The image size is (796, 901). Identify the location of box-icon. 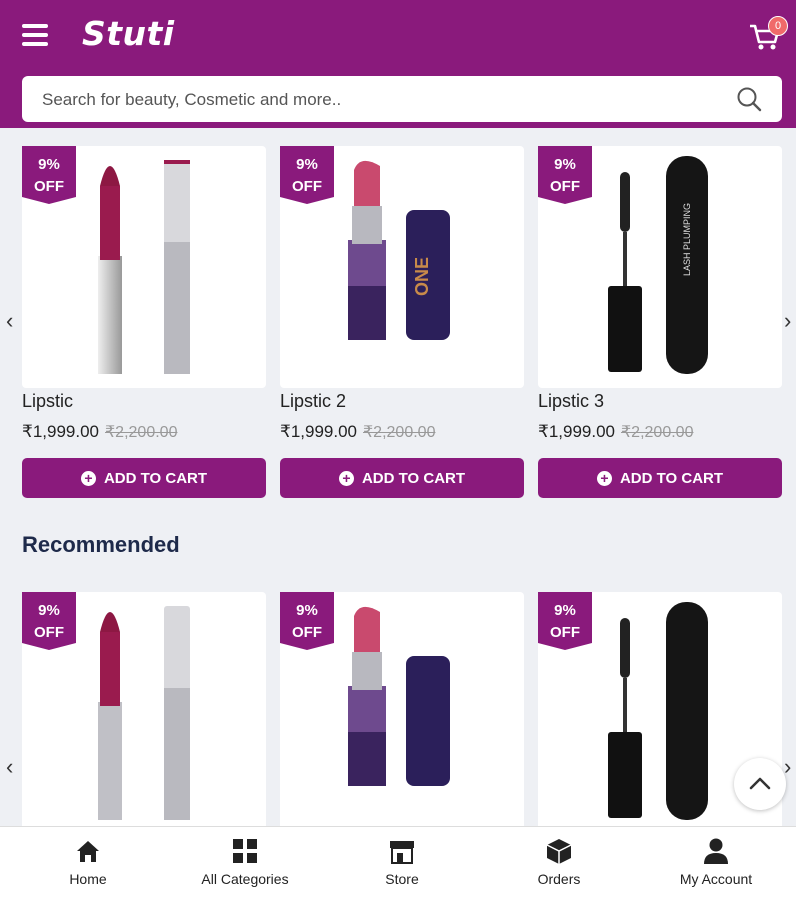
(559, 851).